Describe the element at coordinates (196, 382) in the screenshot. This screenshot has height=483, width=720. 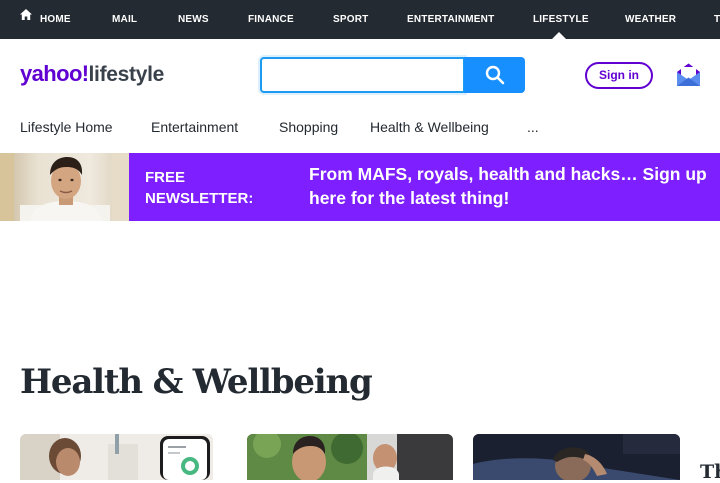
I see `page-title: Health & Wellbeing` at that location.